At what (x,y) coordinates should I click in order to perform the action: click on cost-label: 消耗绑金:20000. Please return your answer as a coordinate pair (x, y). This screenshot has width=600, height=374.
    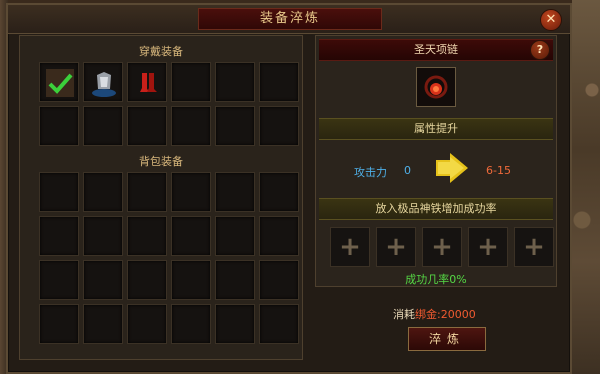
    Looking at the image, I should click on (434, 314).